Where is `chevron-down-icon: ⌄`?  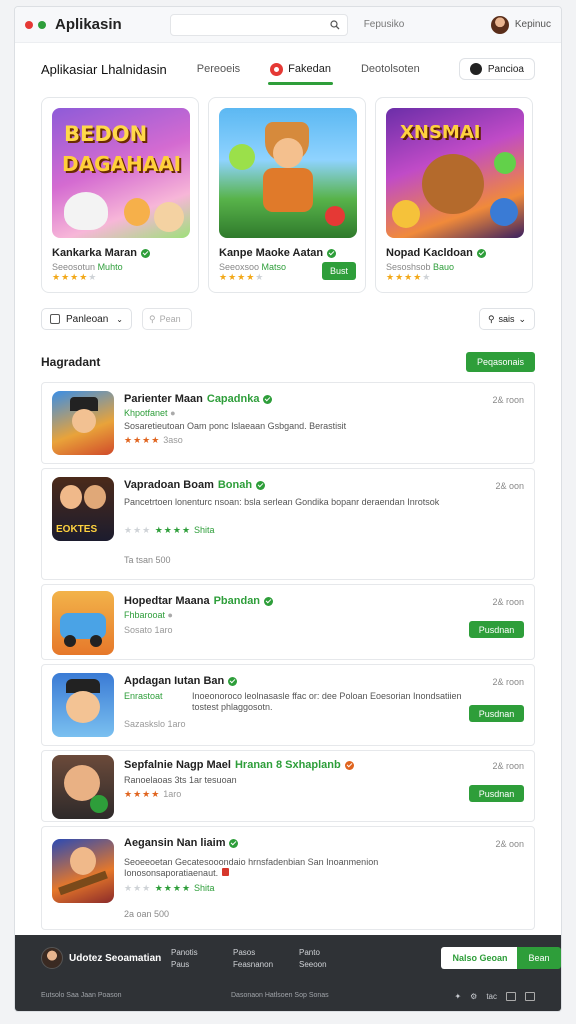
chevron-down-icon: ⌄ is located at coordinates (522, 318).